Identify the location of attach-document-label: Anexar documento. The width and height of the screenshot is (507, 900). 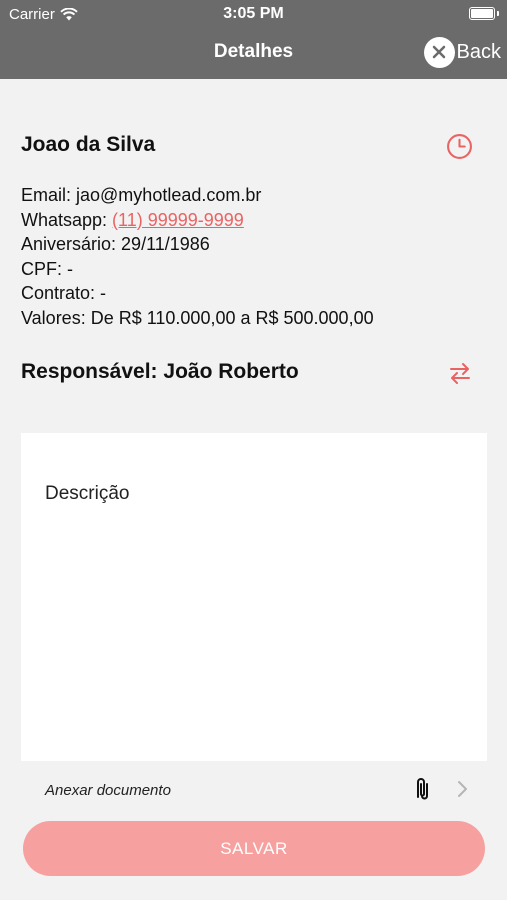
(108, 790).